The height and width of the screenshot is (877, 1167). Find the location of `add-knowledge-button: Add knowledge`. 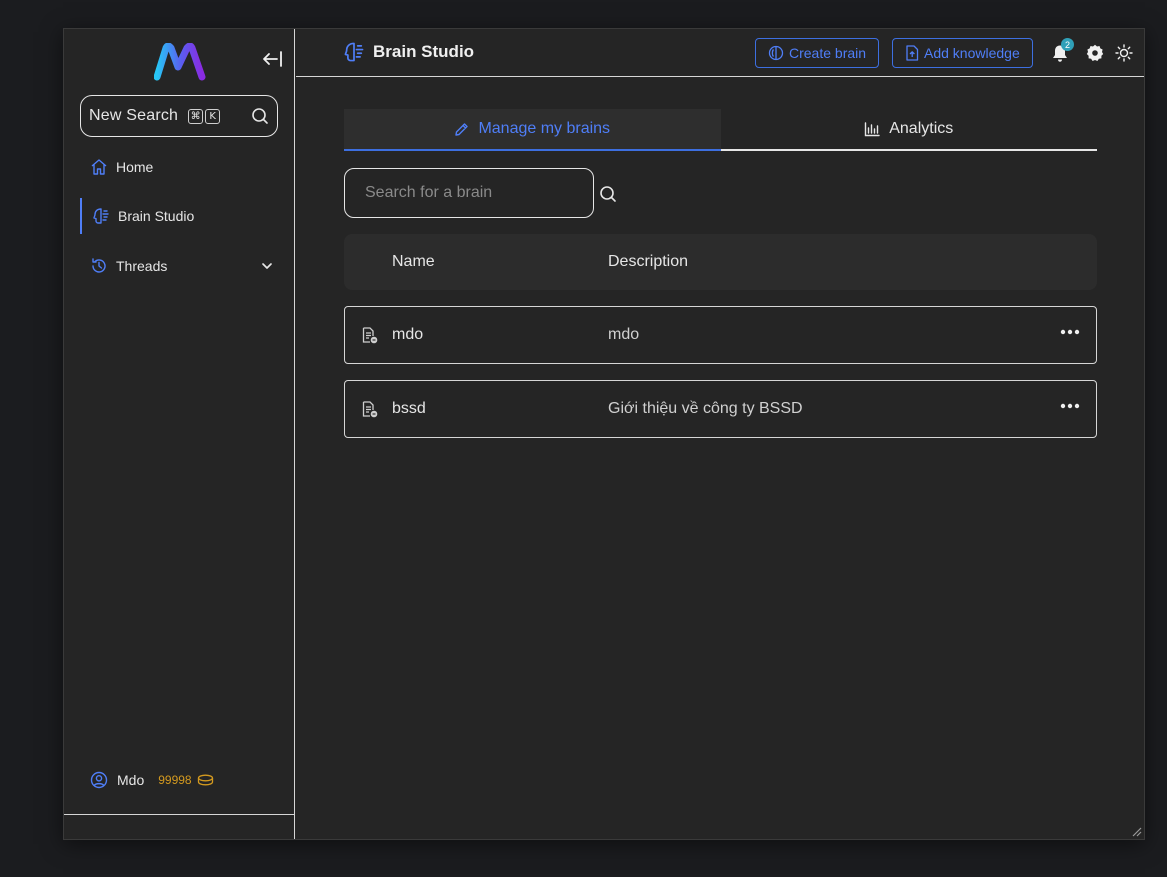

add-knowledge-button: Add knowledge is located at coordinates (962, 53).